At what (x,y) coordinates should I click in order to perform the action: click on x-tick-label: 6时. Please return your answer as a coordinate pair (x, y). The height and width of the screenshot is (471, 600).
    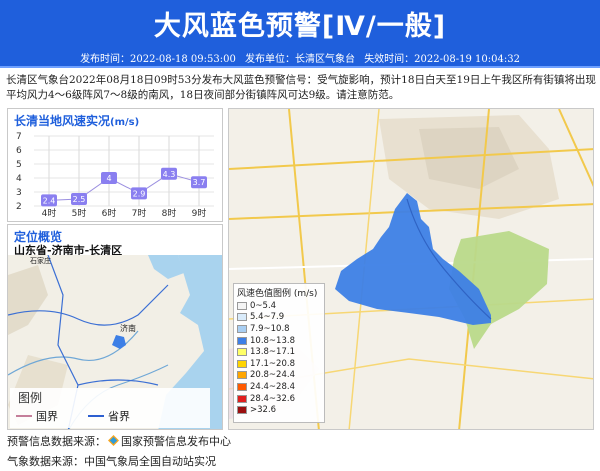
    Looking at the image, I should click on (109, 213).